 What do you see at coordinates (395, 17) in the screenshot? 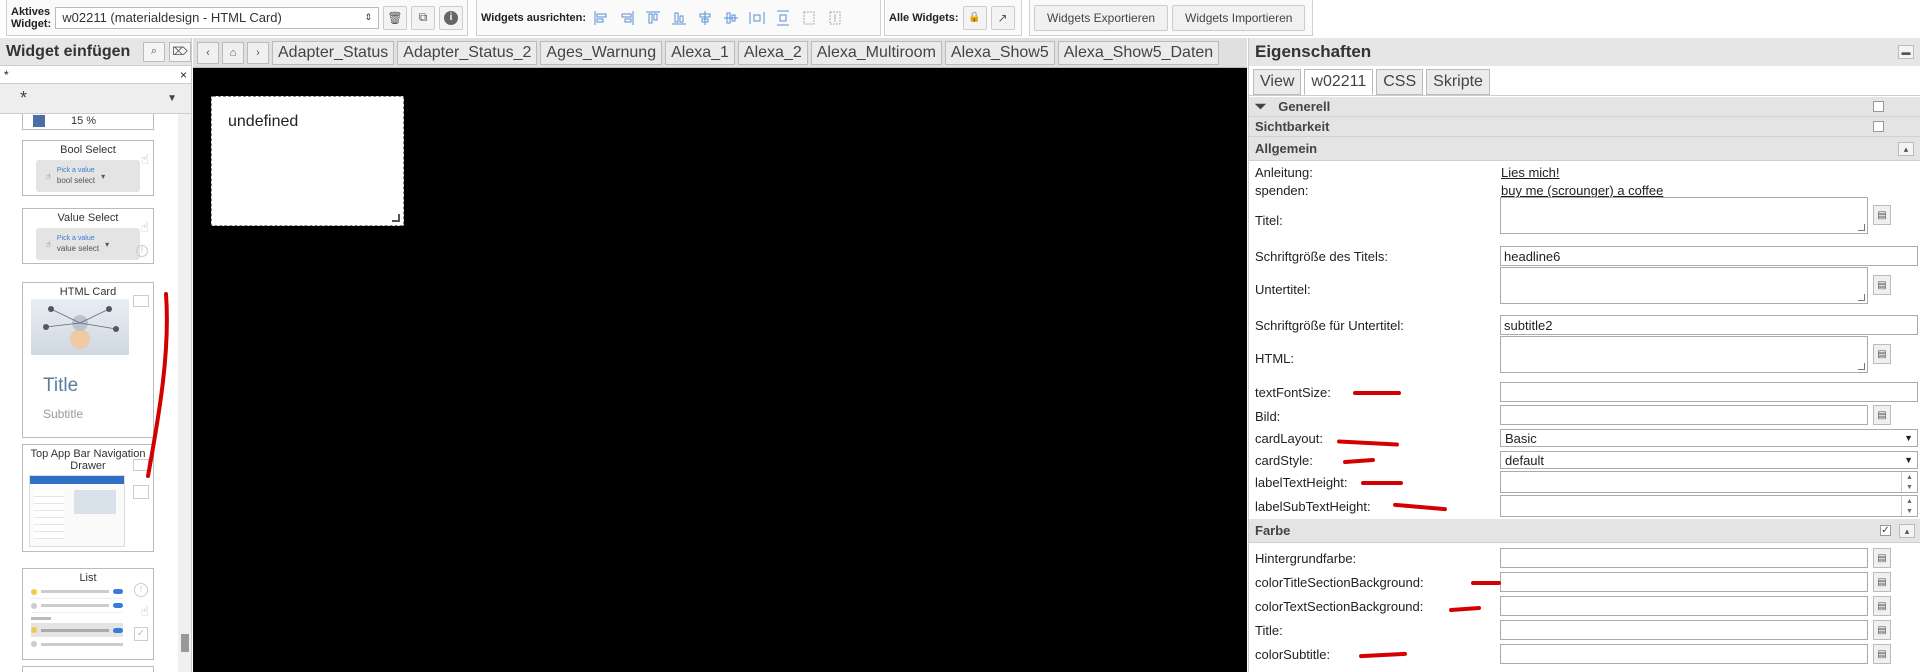
I see `delete-widget-button: 🗑` at bounding box center [395, 17].